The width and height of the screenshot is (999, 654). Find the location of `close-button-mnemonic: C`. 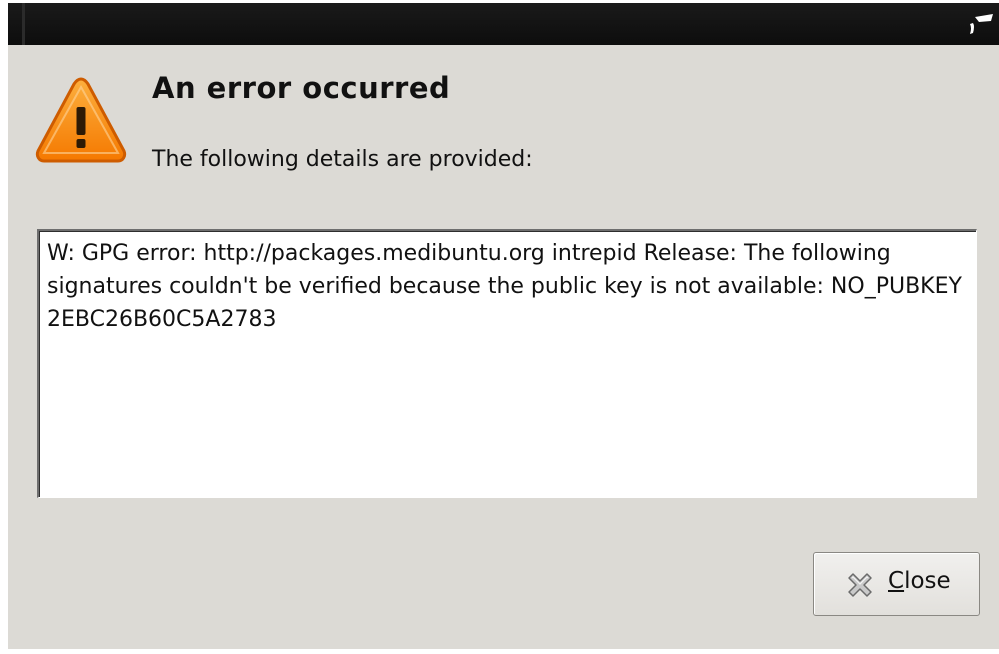

close-button-mnemonic: C is located at coordinates (896, 581).